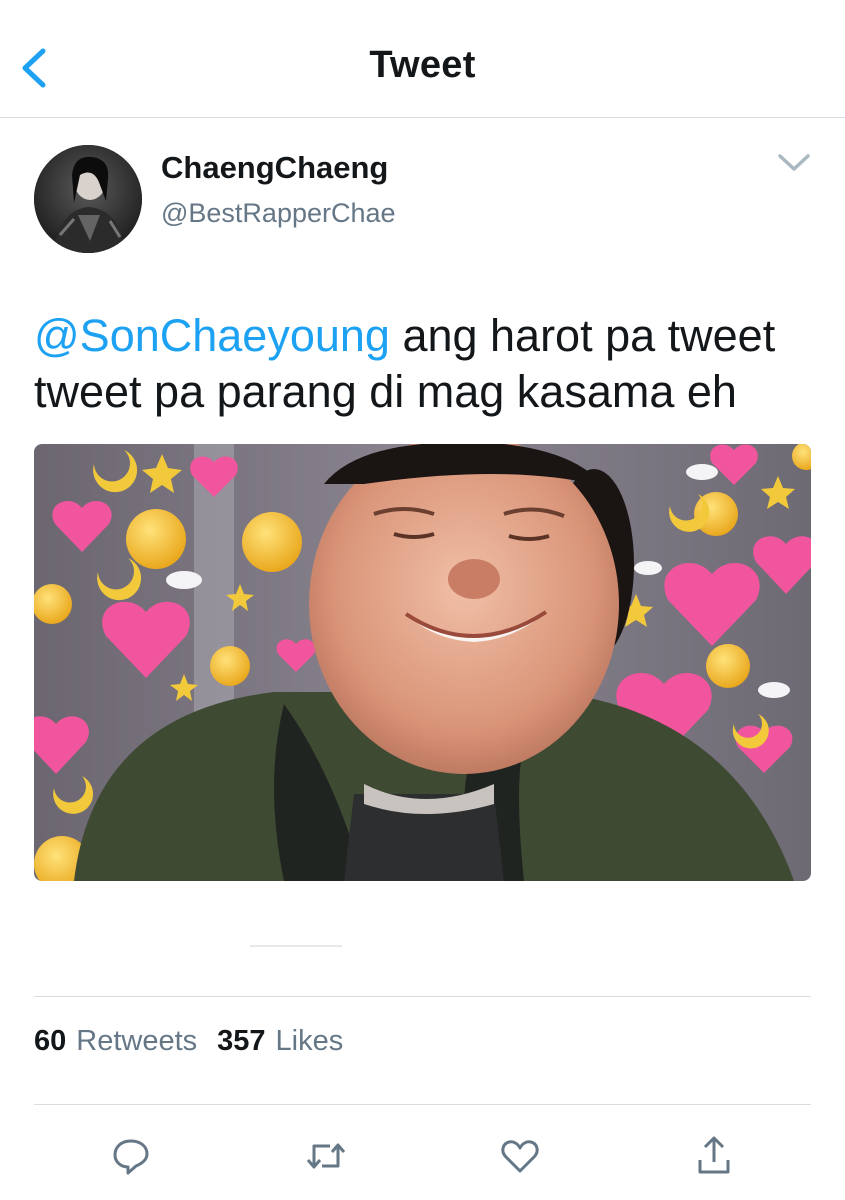 Image resolution: width=845 pixels, height=1200 pixels. I want to click on heart-icon, so click(520, 1156).